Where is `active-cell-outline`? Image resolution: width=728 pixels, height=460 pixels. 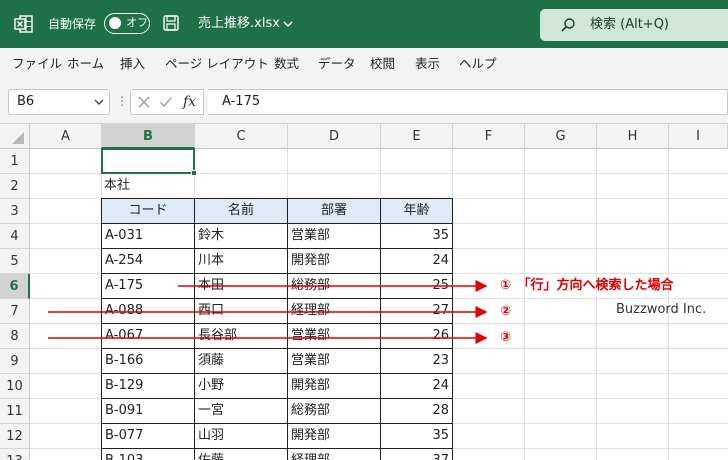
active-cell-outline is located at coordinates (148, 161).